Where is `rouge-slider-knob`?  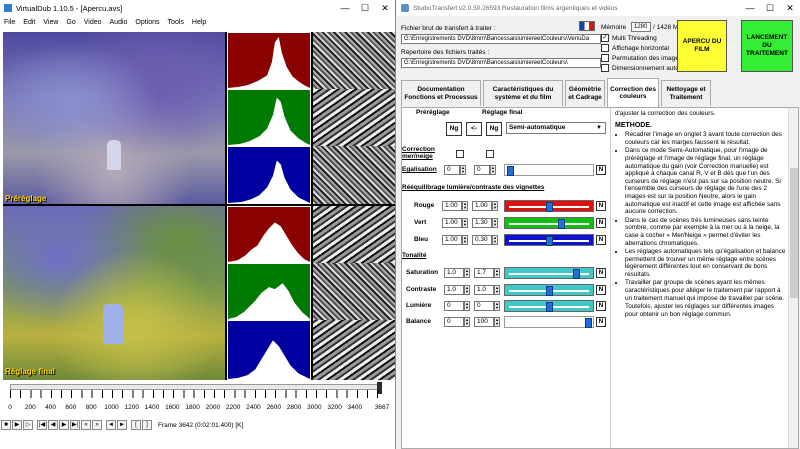 rouge-slider-knob is located at coordinates (549, 207).